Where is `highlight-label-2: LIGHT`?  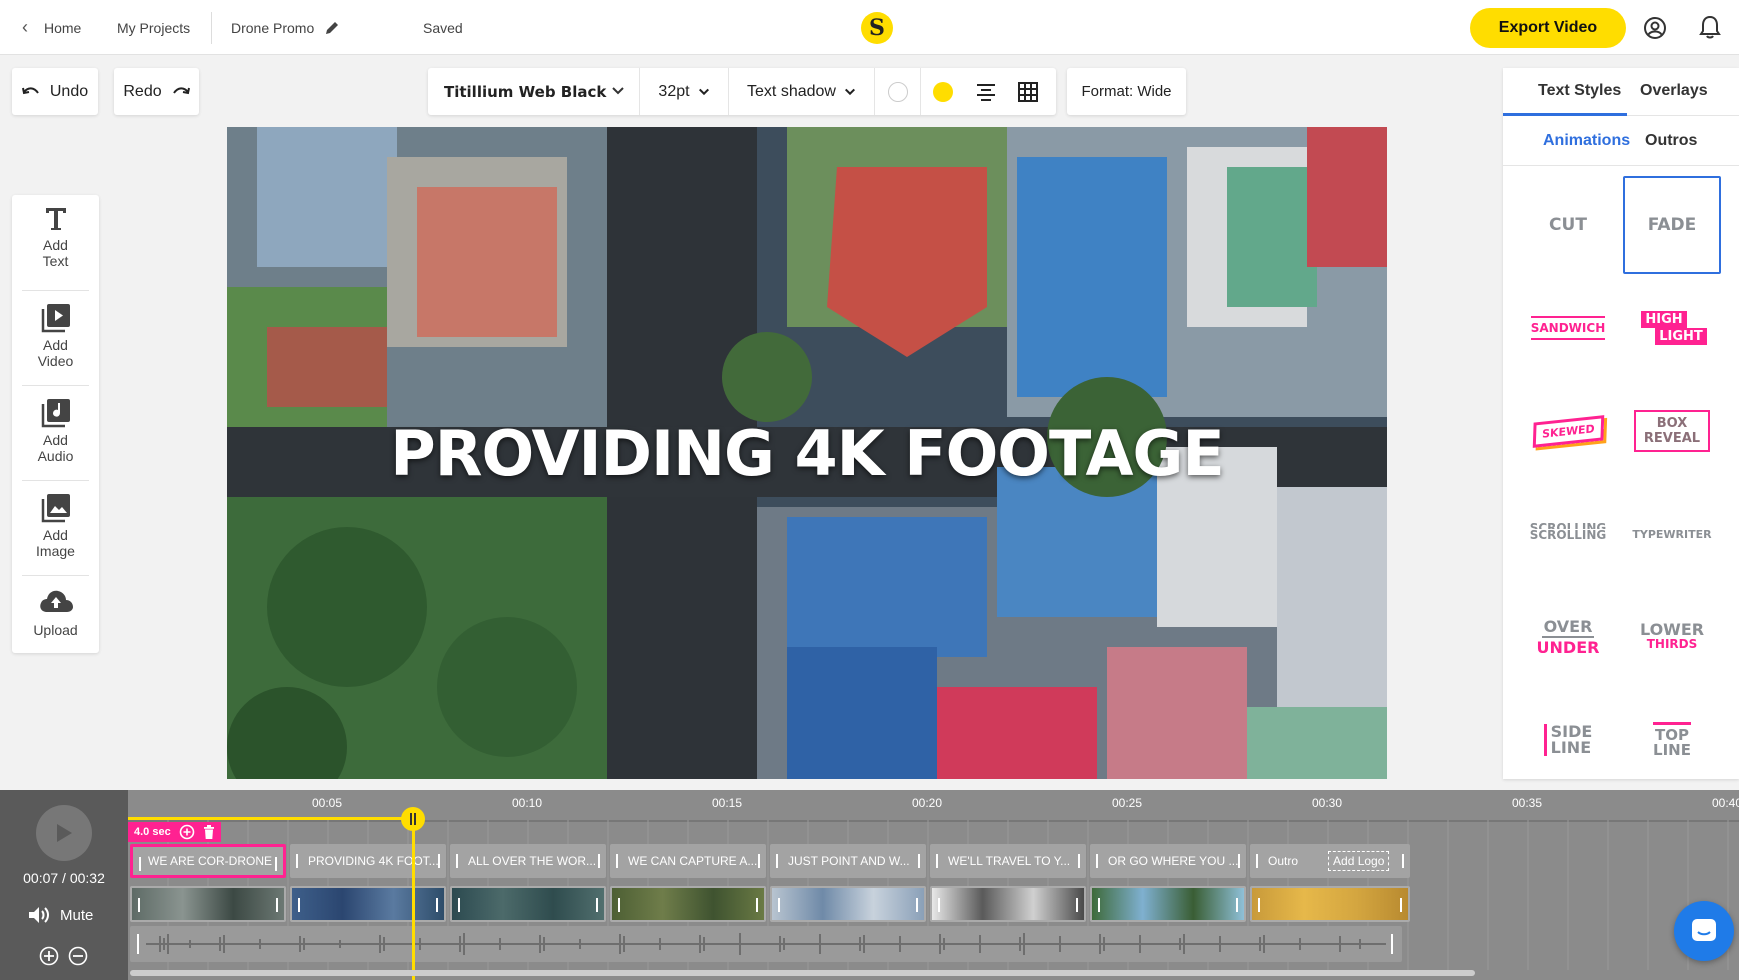 highlight-label-2: LIGHT is located at coordinates (1681, 336).